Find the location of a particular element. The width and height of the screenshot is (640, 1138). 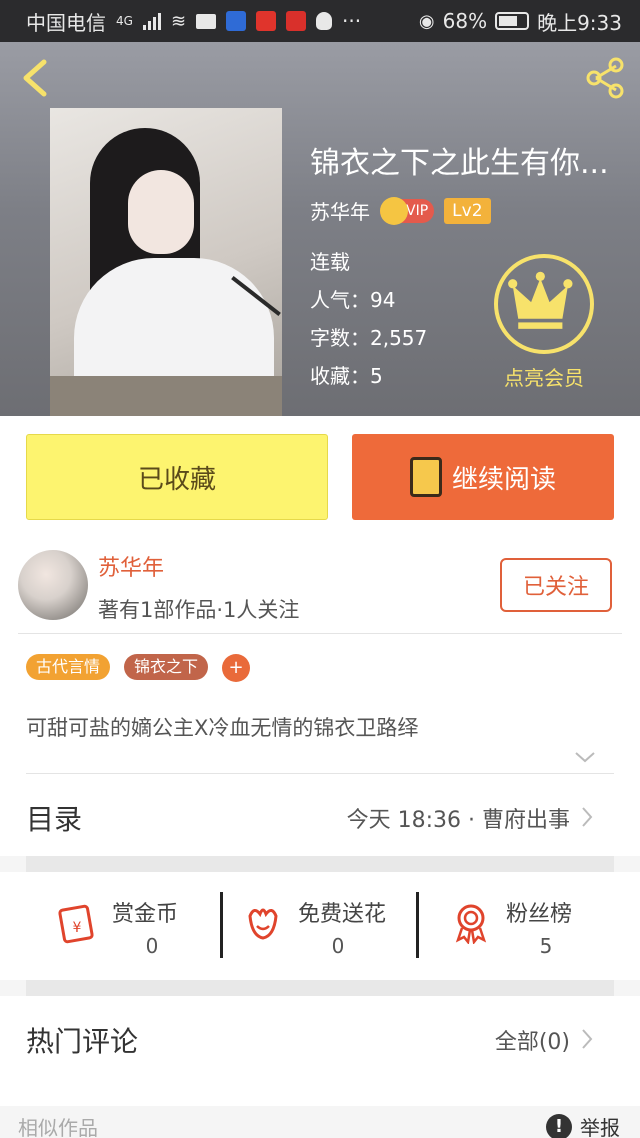

follow-button: 已关注 is located at coordinates (556, 585).